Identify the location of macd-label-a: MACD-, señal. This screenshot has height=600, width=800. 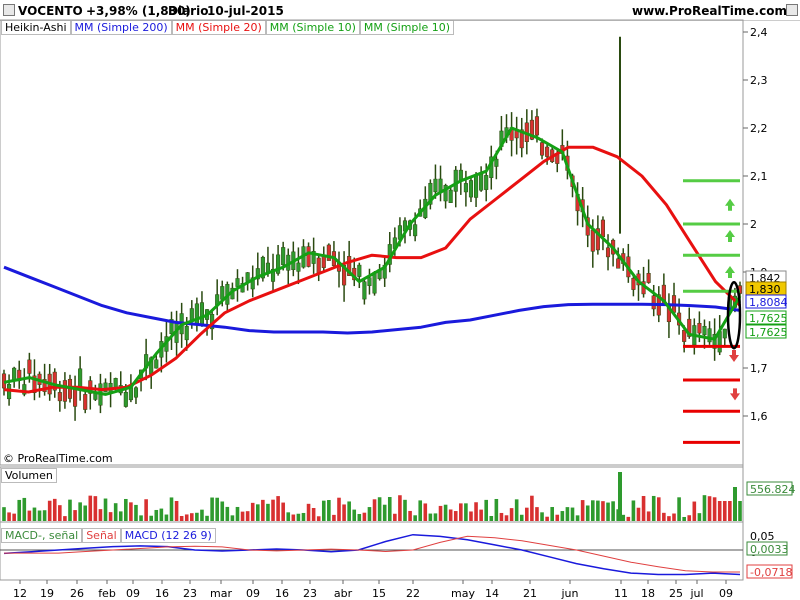
(42, 535).